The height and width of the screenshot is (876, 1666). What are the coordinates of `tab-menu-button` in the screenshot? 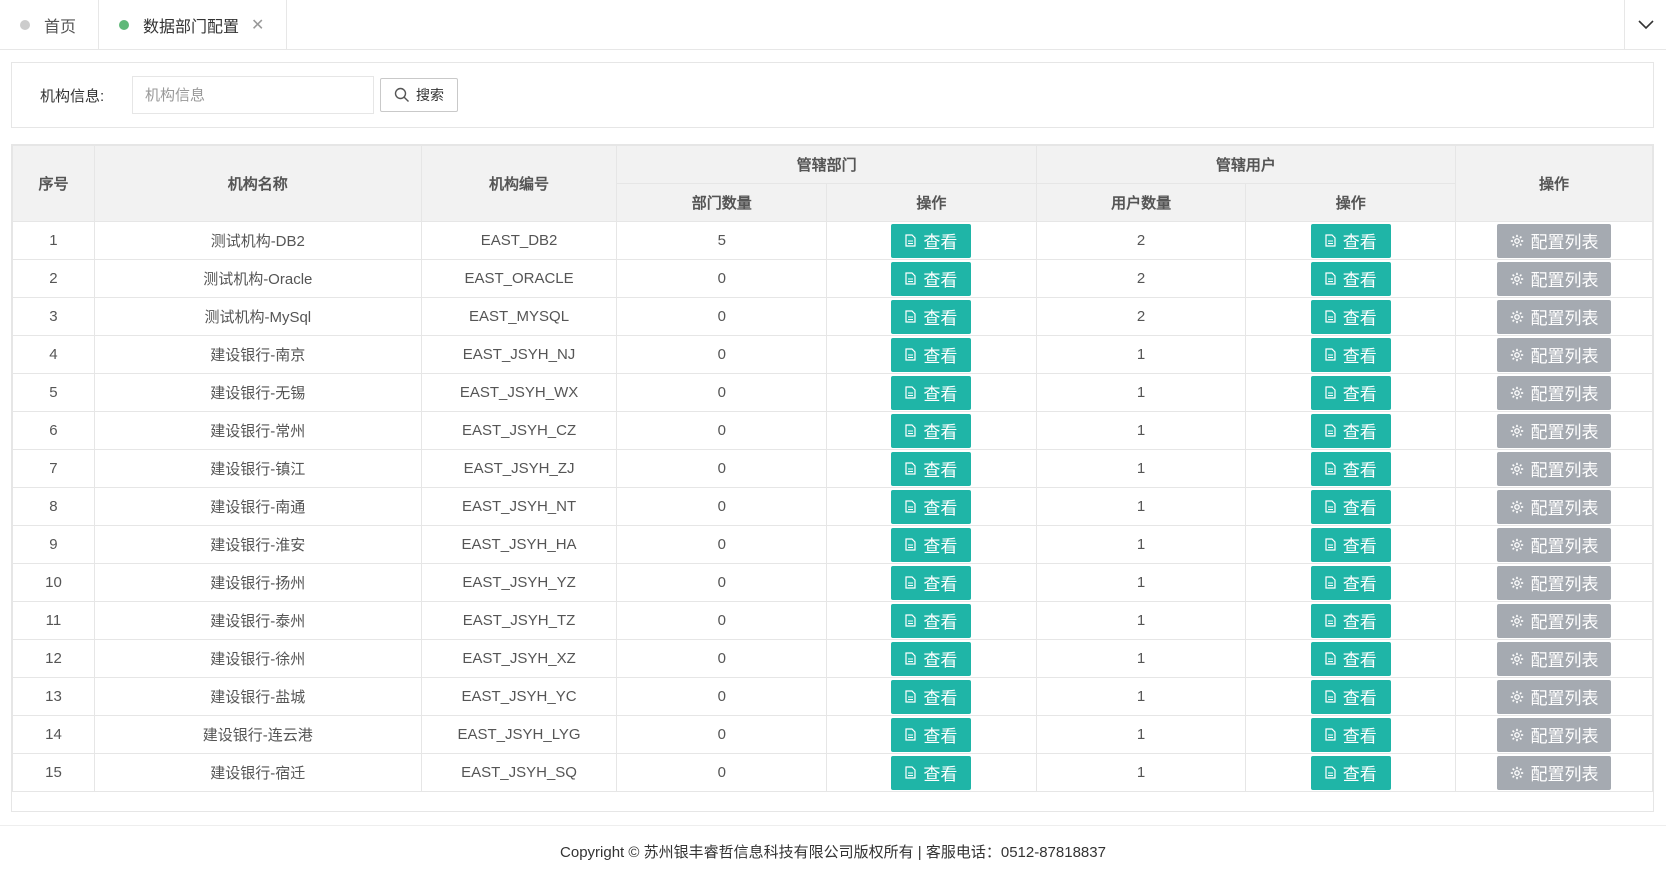 It's located at (1645, 25).